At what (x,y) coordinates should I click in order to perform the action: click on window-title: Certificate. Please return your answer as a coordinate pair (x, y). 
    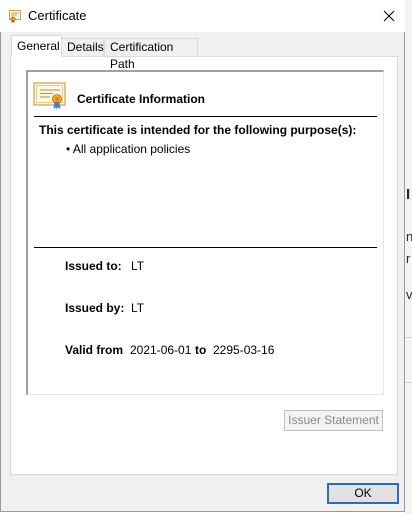
    Looking at the image, I should click on (57, 15).